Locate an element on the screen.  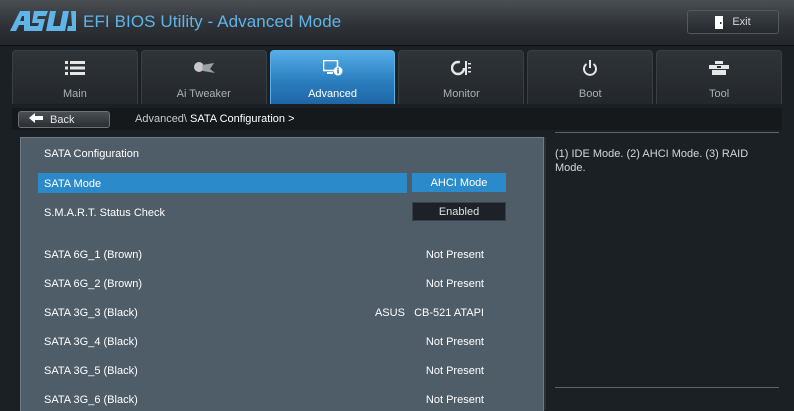
back-button: Back is located at coordinates (64, 119).